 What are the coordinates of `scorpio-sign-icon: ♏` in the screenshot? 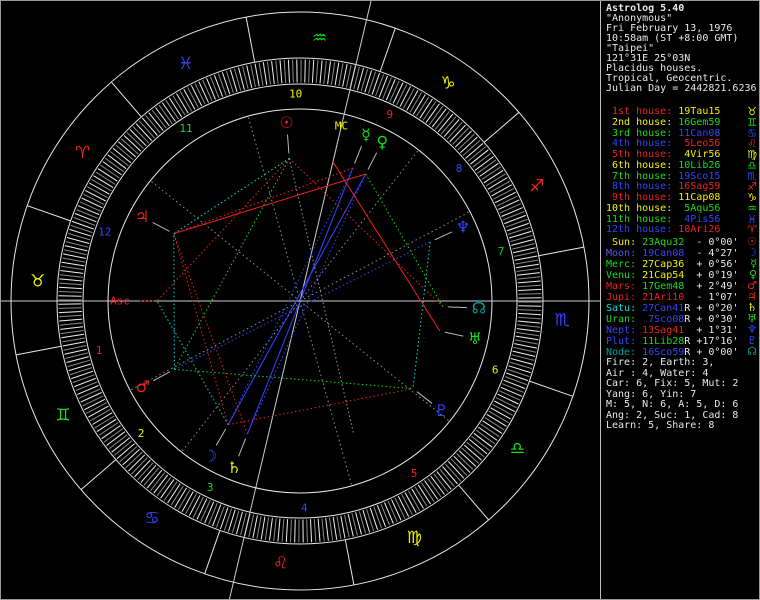 It's located at (562, 321).